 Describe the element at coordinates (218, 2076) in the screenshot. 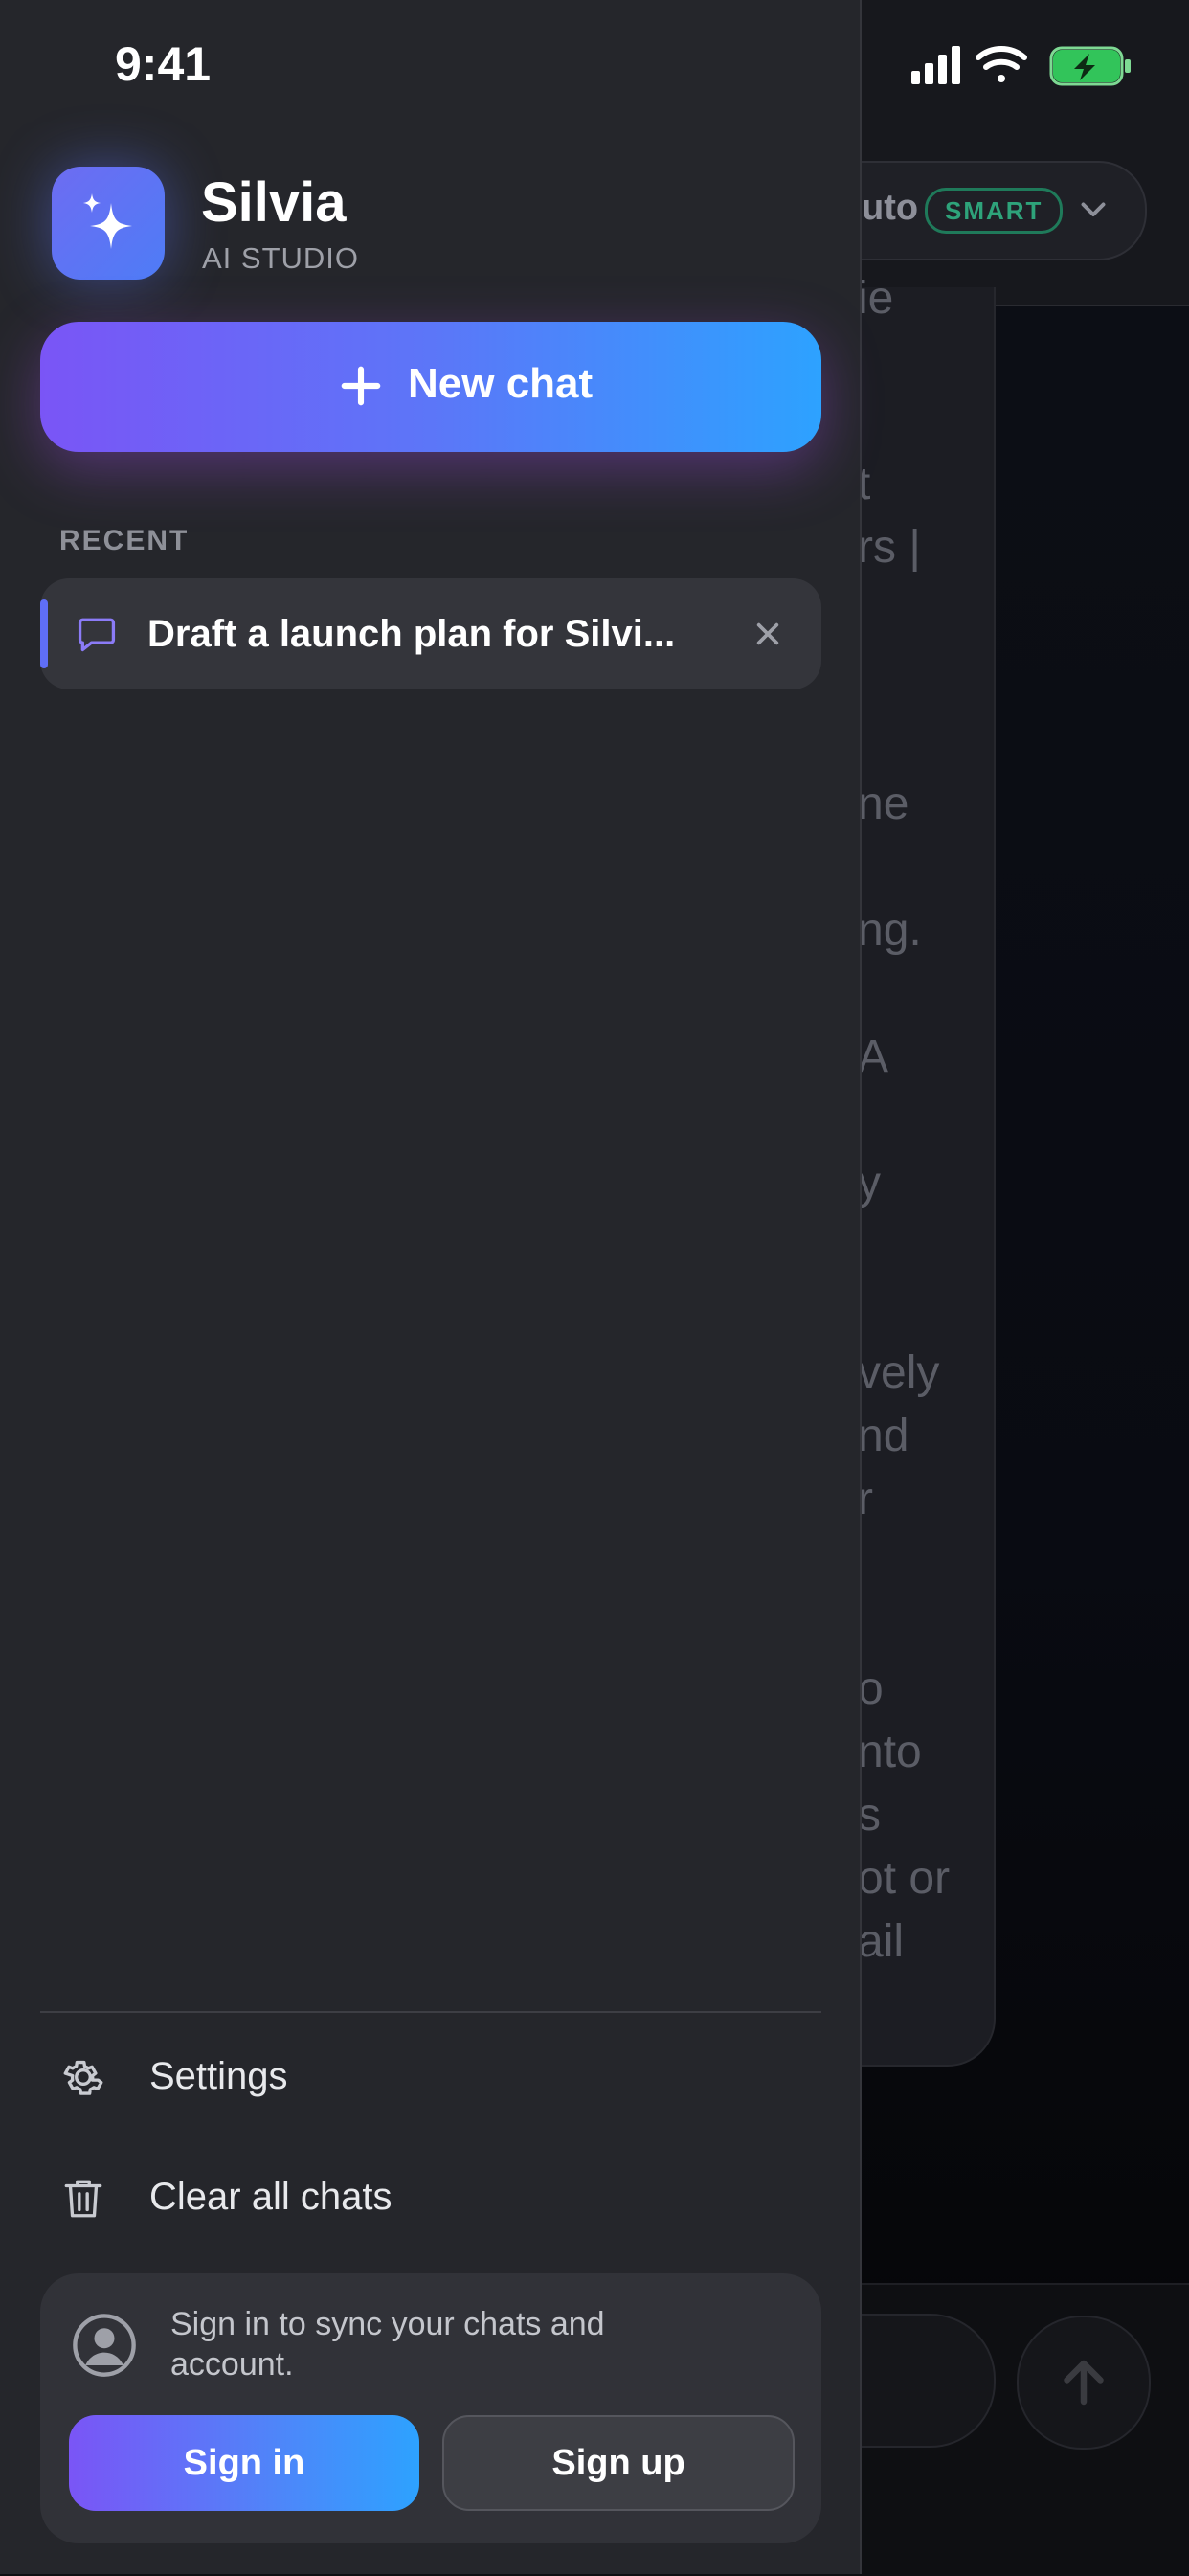

I see `settings-label: Settings` at that location.